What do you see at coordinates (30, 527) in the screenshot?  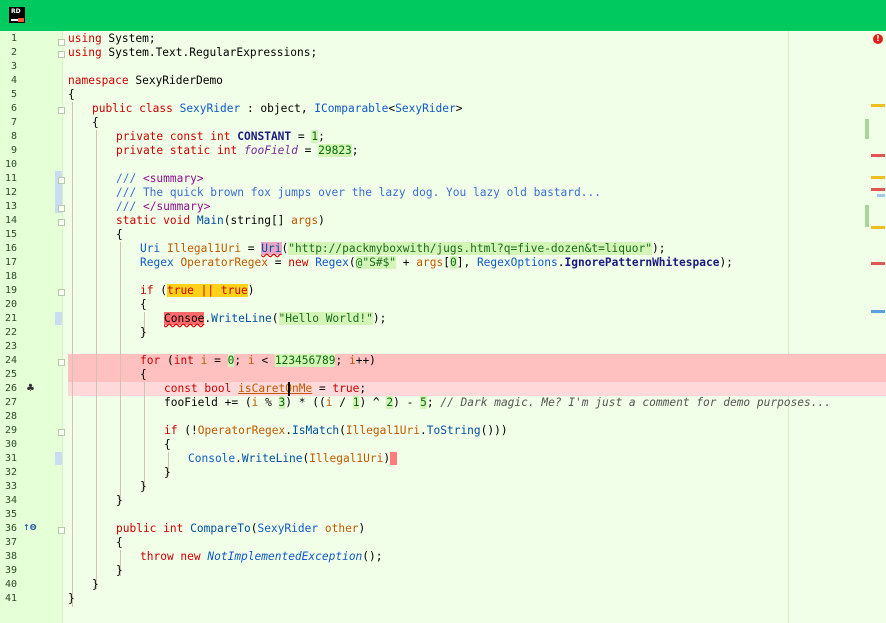 I see `implements-up-arrow-icon: ↑Θ` at bounding box center [30, 527].